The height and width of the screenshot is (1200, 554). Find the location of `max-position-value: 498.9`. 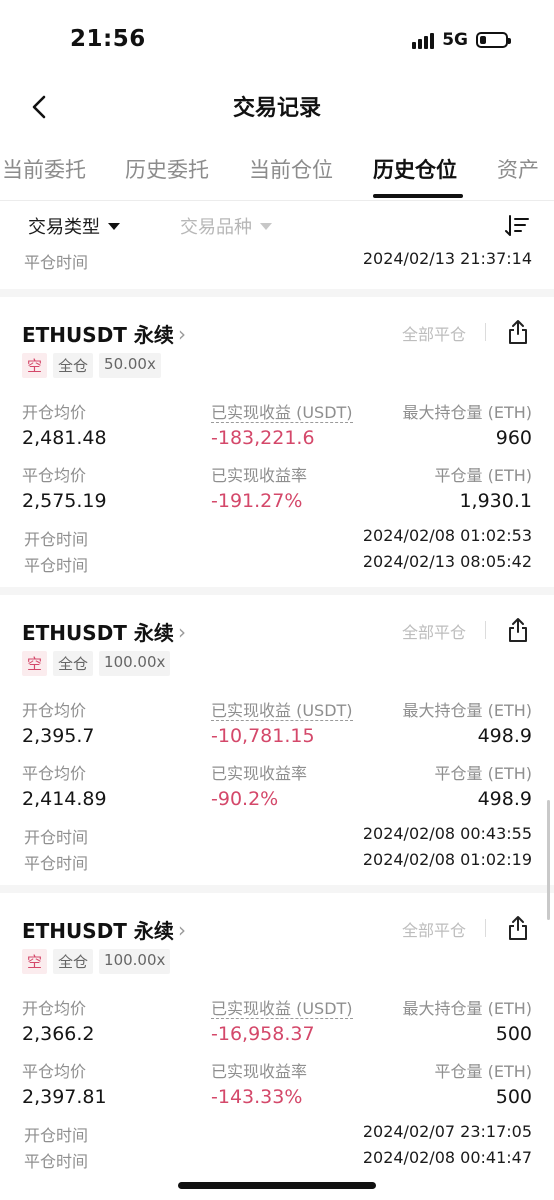

max-position-value: 498.9 is located at coordinates (504, 736).